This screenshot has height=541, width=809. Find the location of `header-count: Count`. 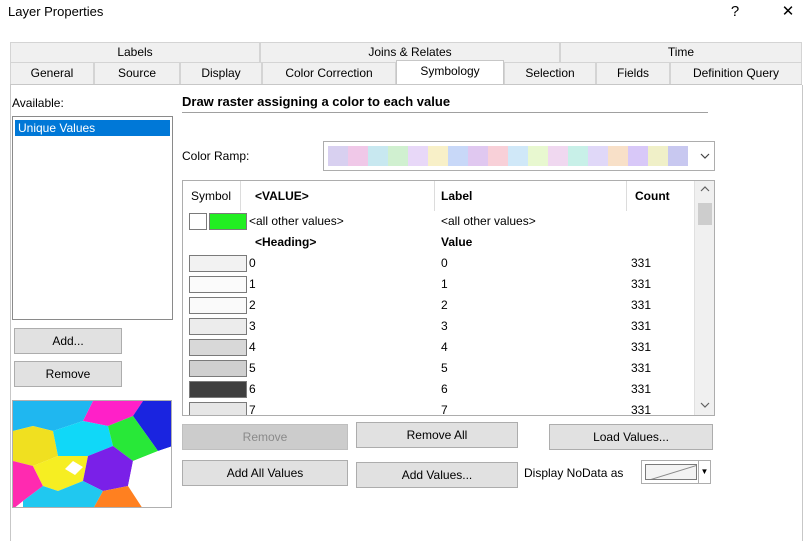

header-count: Count is located at coordinates (660, 196).